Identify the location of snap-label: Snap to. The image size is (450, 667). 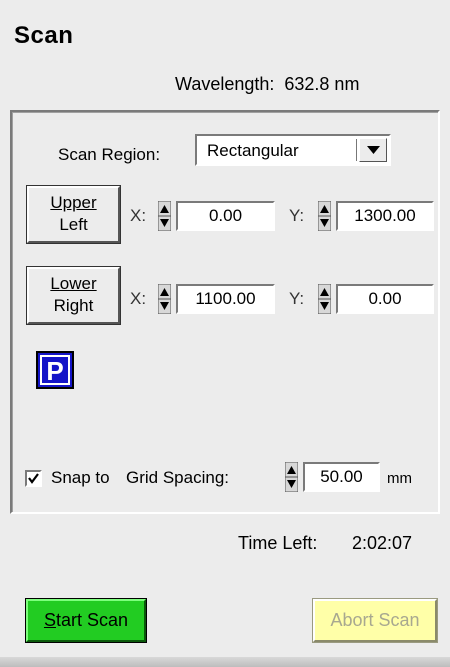
(80, 477).